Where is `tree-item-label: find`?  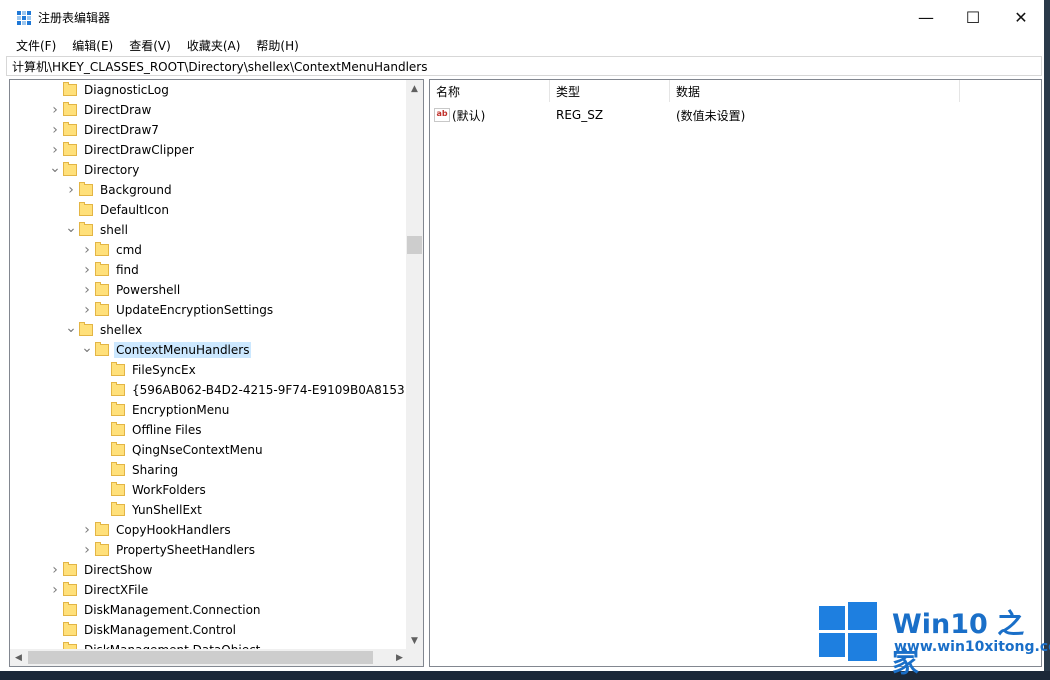 tree-item-label: find is located at coordinates (127, 270).